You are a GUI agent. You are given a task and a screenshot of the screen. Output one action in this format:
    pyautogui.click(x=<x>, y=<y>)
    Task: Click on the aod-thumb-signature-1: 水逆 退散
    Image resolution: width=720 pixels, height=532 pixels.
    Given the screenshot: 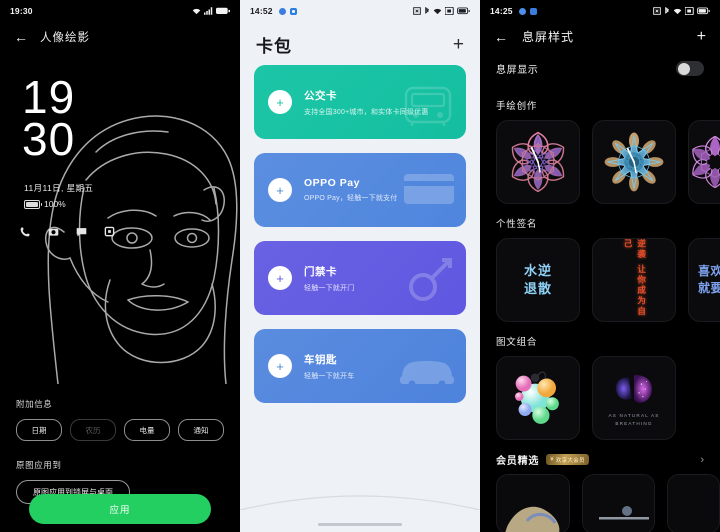 What is the action you would take?
    pyautogui.click(x=538, y=280)
    